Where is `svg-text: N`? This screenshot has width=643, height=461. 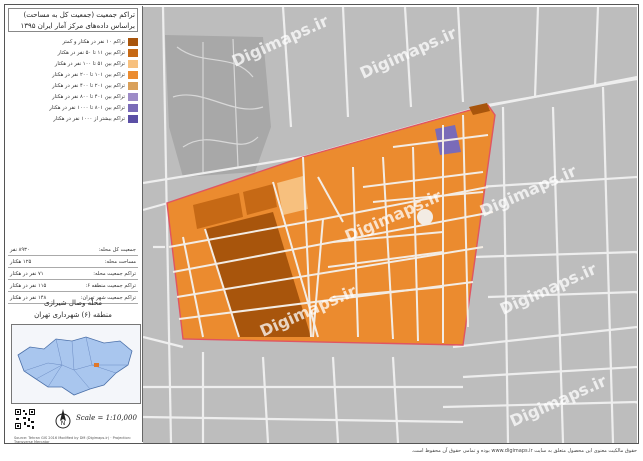 svg-text: N is located at coordinates (63, 423).